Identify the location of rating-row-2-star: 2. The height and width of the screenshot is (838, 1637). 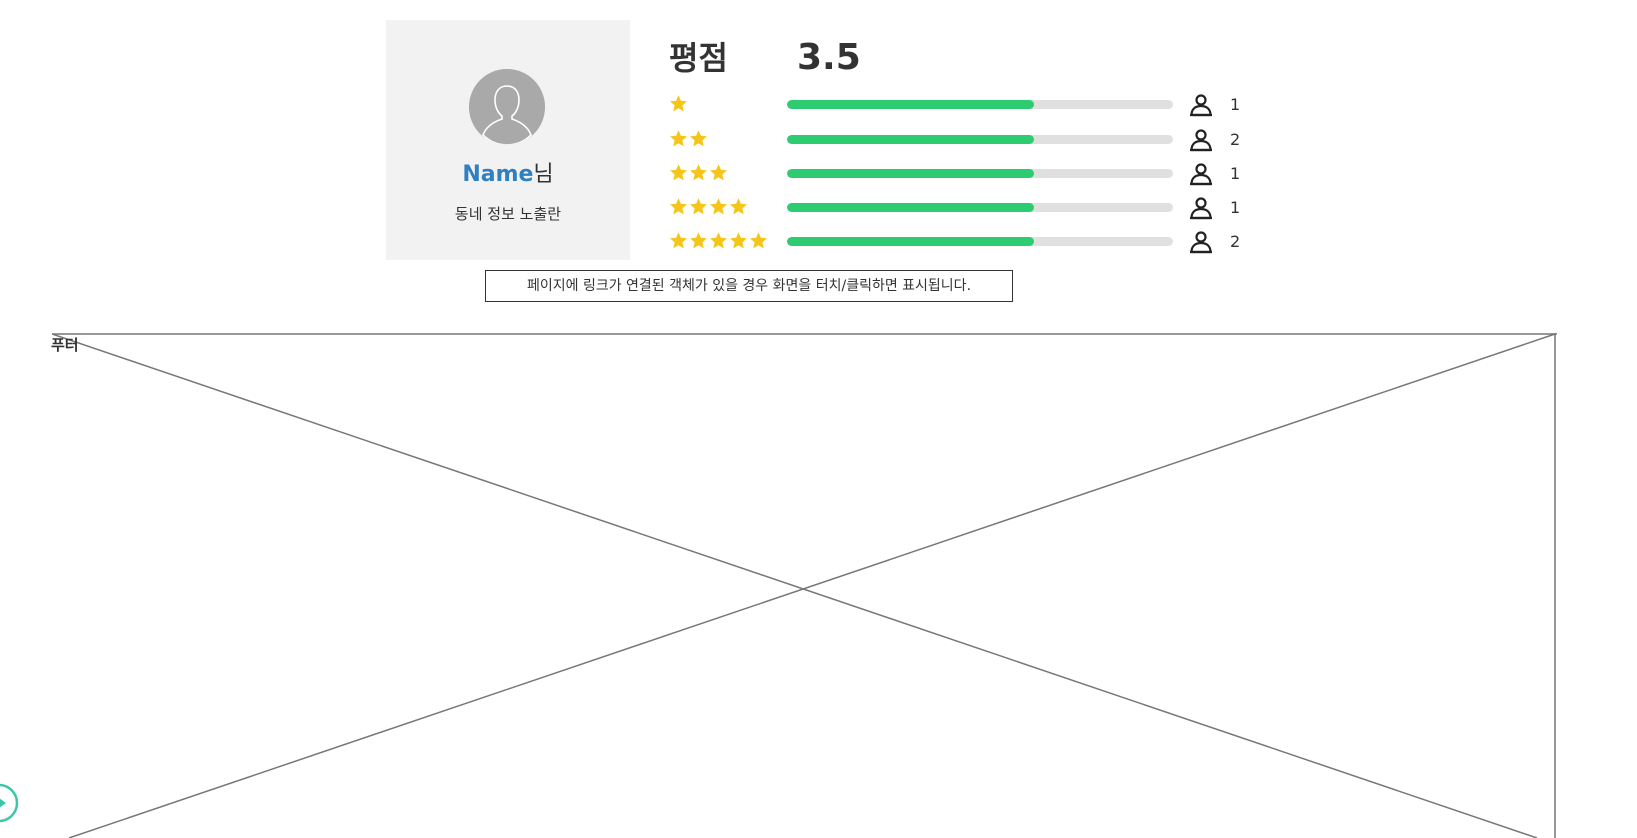
(969, 140).